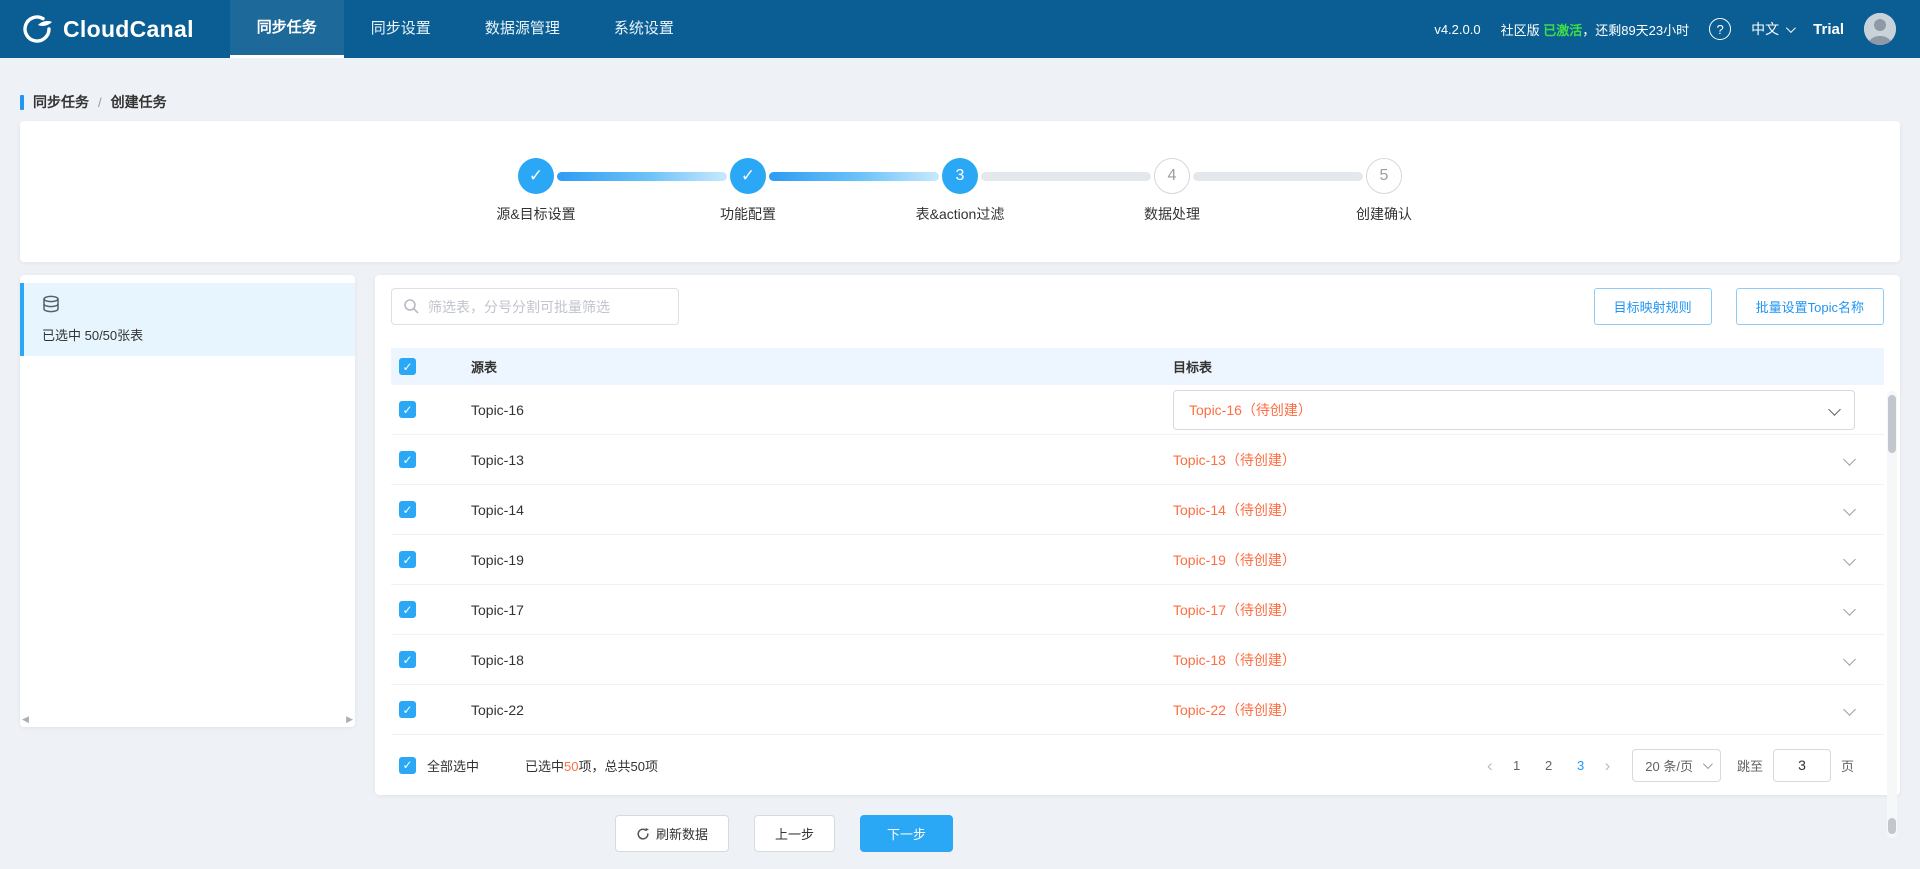 The image size is (1920, 869). I want to click on navbar-right: v4.2.0.0 社区版 已激活，还剩89天23小时 ? 中文 Trial, so click(1665, 29).